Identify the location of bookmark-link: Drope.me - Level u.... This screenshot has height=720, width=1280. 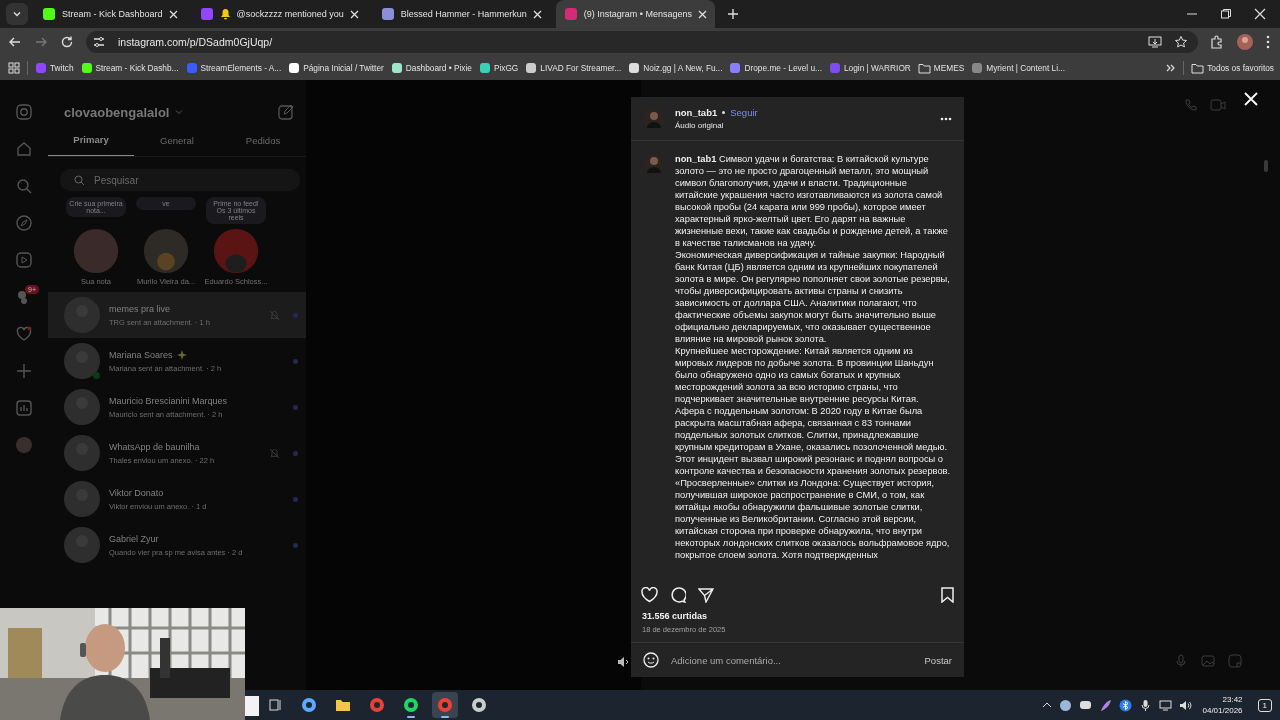
(775, 68).